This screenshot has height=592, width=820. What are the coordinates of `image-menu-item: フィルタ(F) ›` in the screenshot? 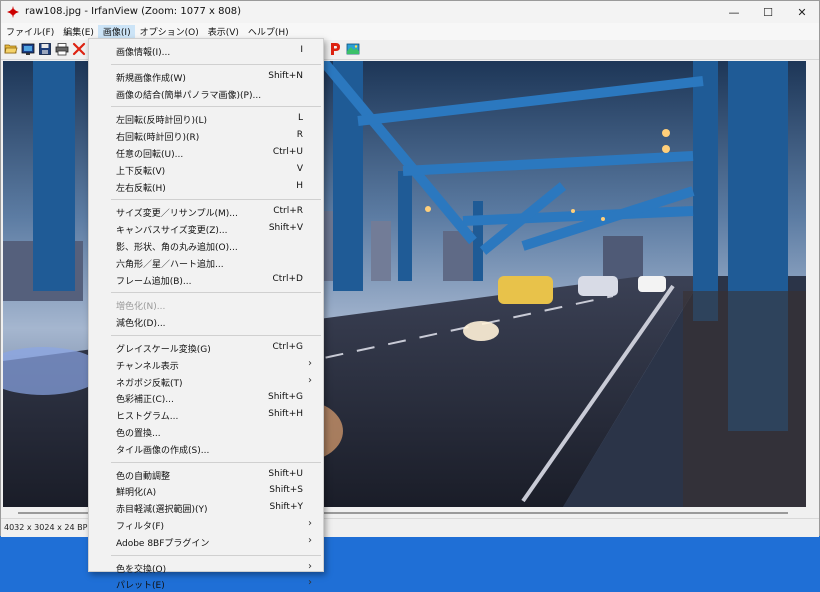 It's located at (206, 525).